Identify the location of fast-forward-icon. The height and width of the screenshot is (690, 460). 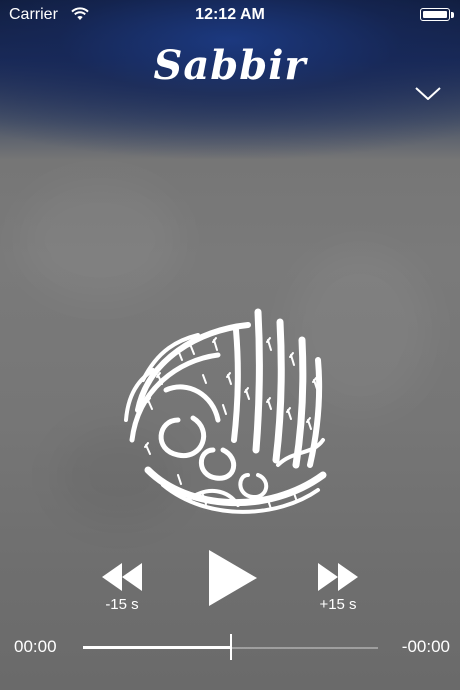
(338, 577).